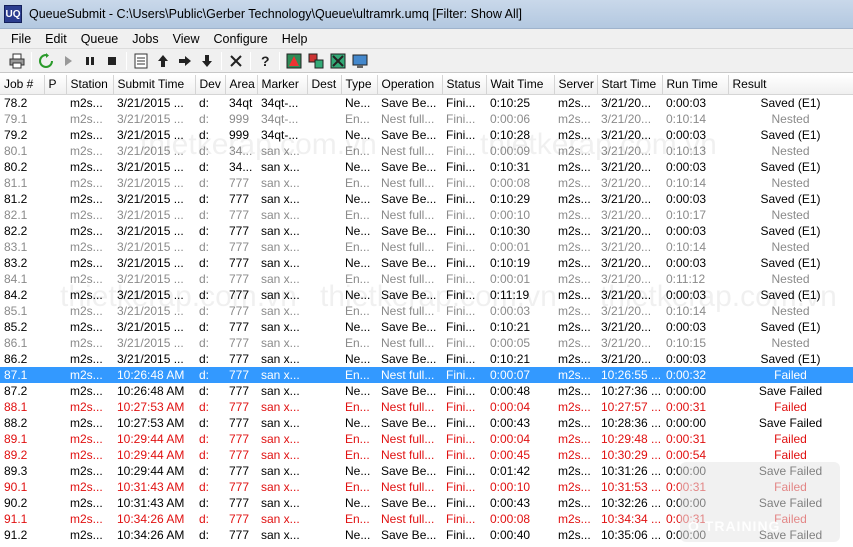  What do you see at coordinates (90, 61) in the screenshot?
I see `pause-icon` at bounding box center [90, 61].